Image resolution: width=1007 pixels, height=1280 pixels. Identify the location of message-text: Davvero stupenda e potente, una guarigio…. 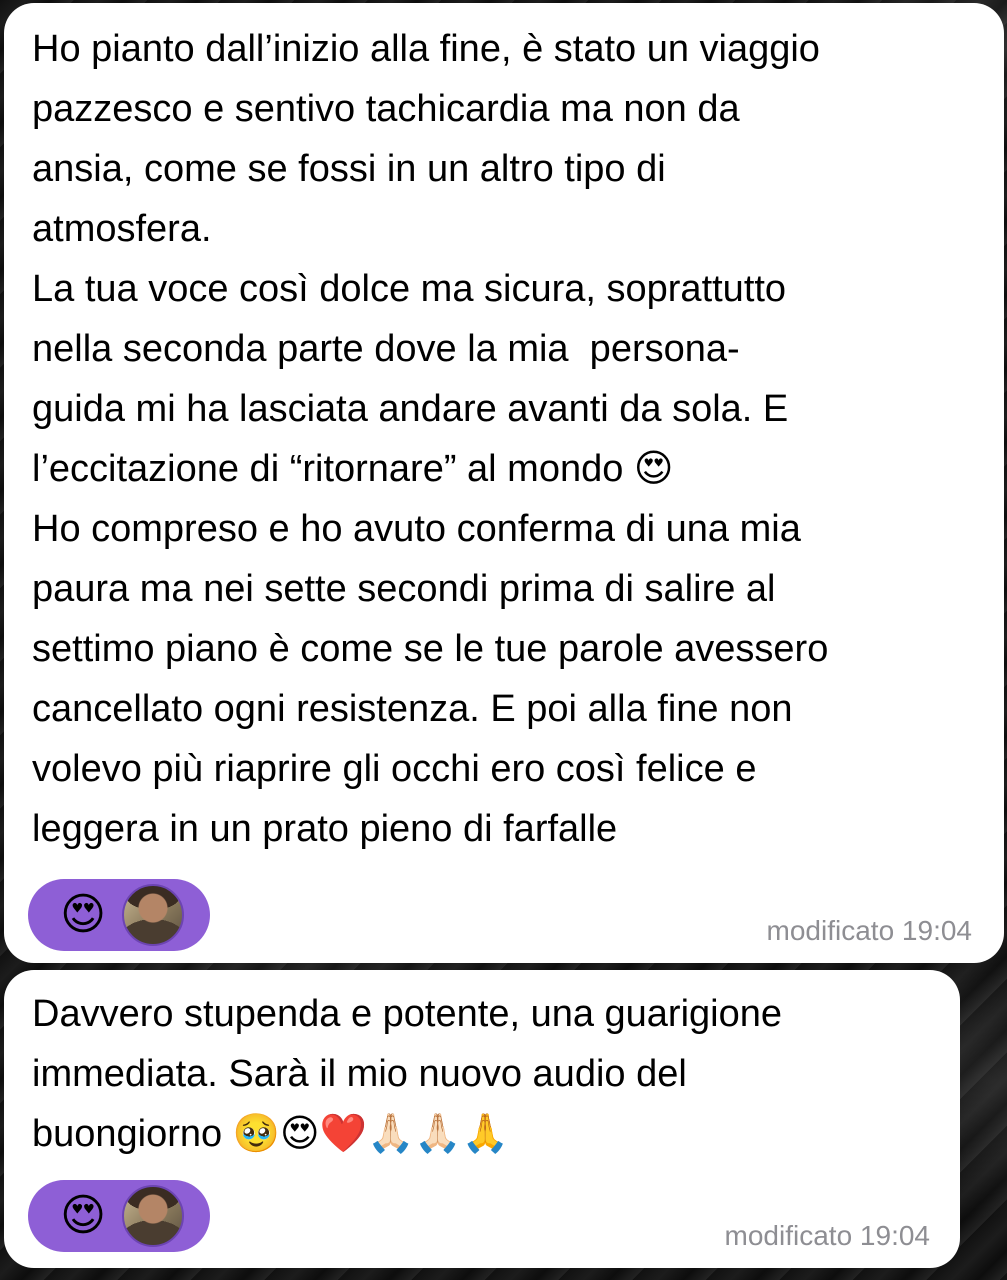
(407, 1074).